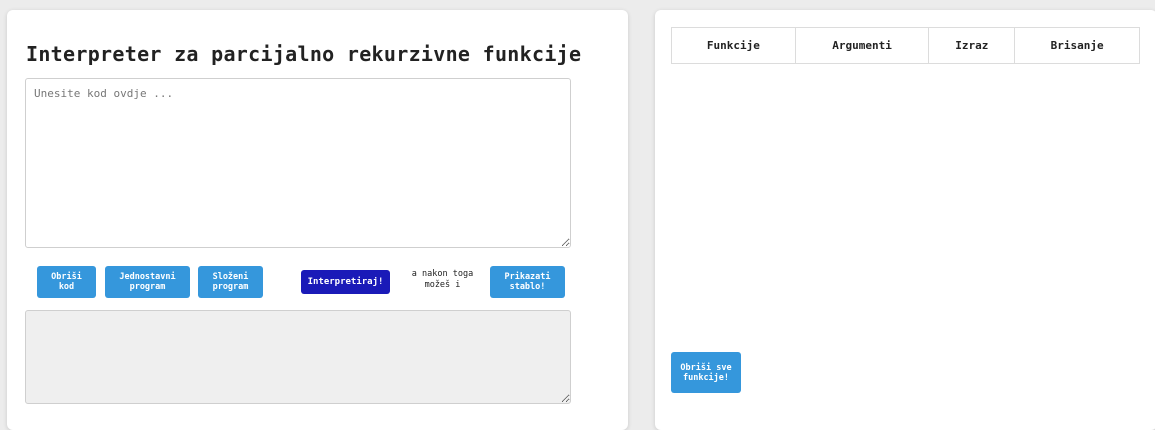 This screenshot has width=1155, height=430. Describe the element at coordinates (972, 45) in the screenshot. I see `column-header-expression: Izraz` at that location.